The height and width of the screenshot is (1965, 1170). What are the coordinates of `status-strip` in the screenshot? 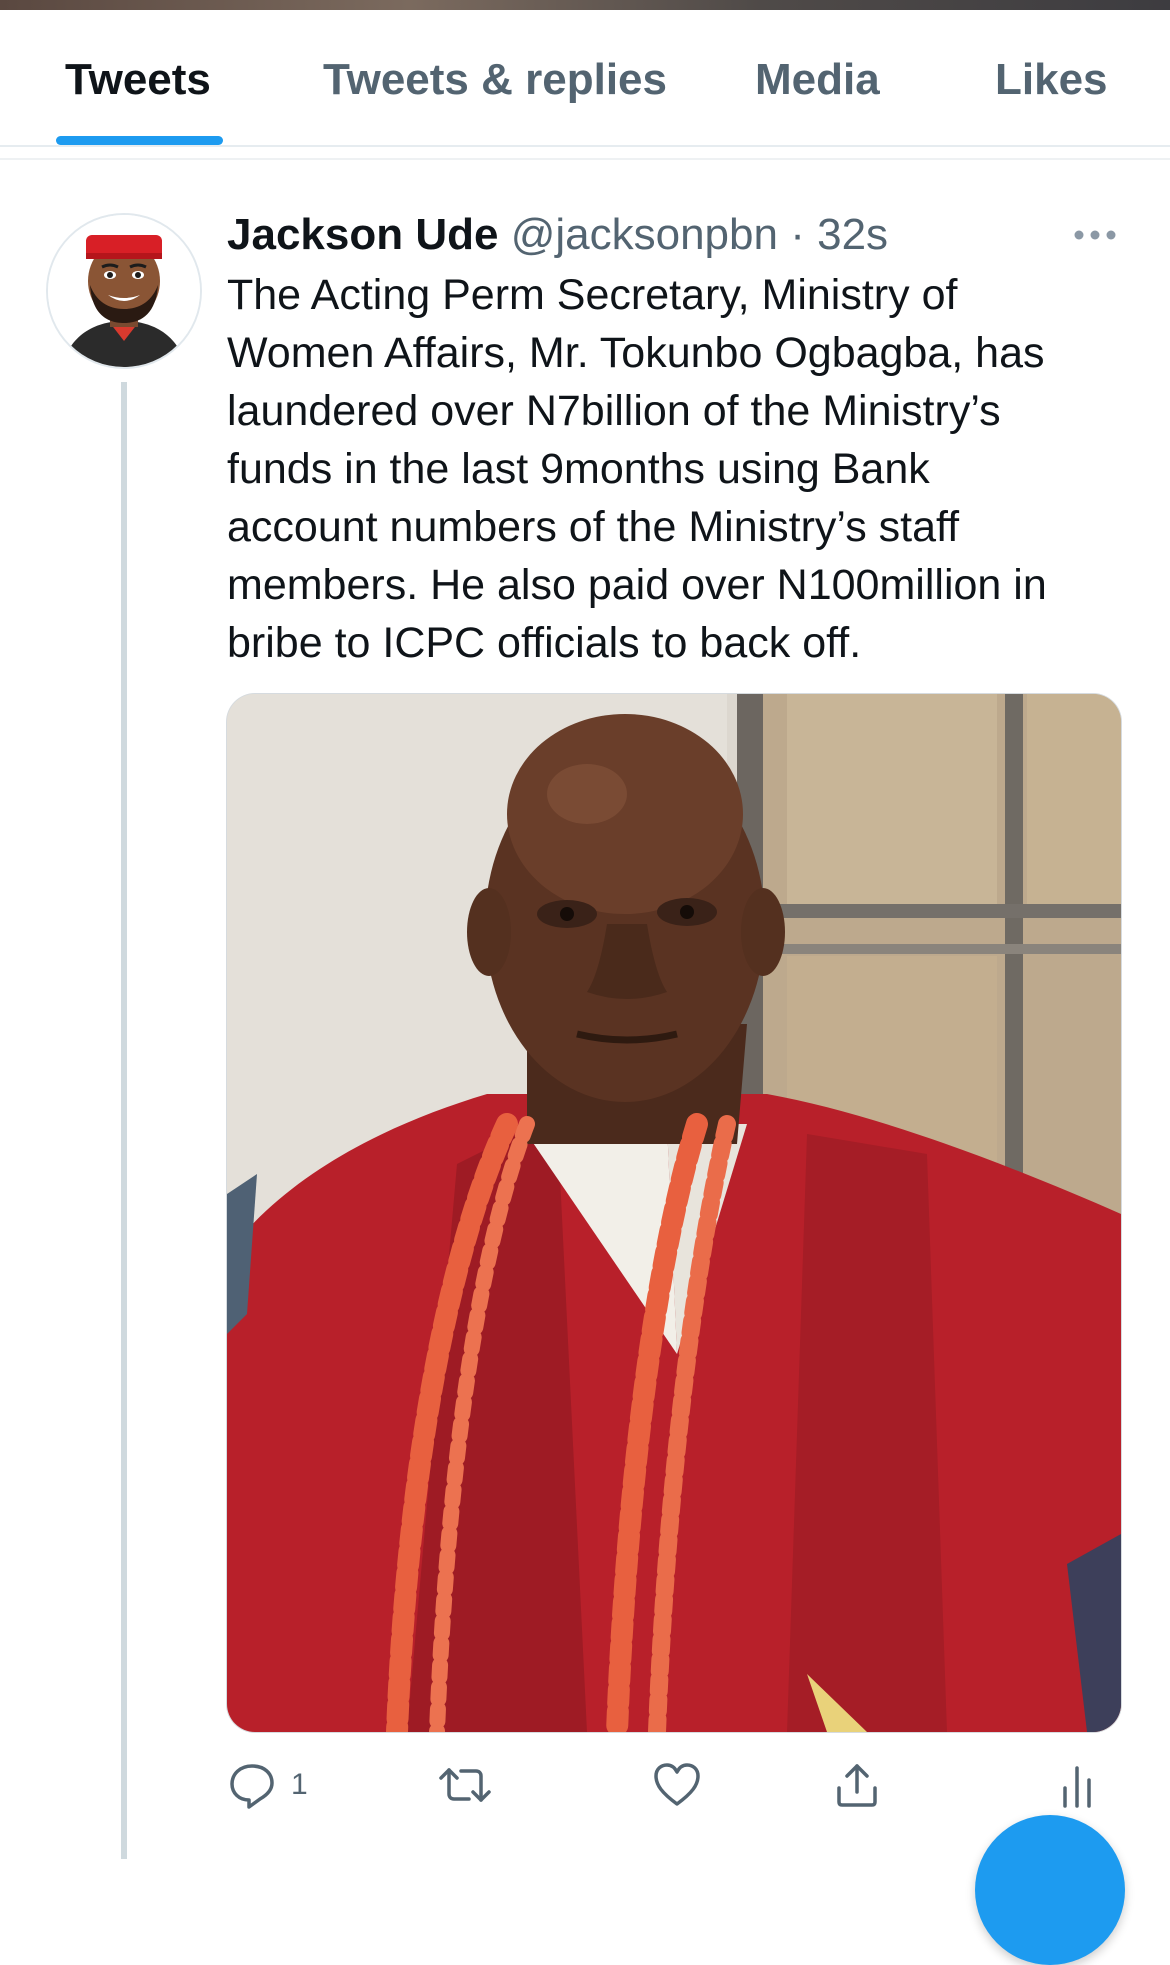 It's located at (585, 5).